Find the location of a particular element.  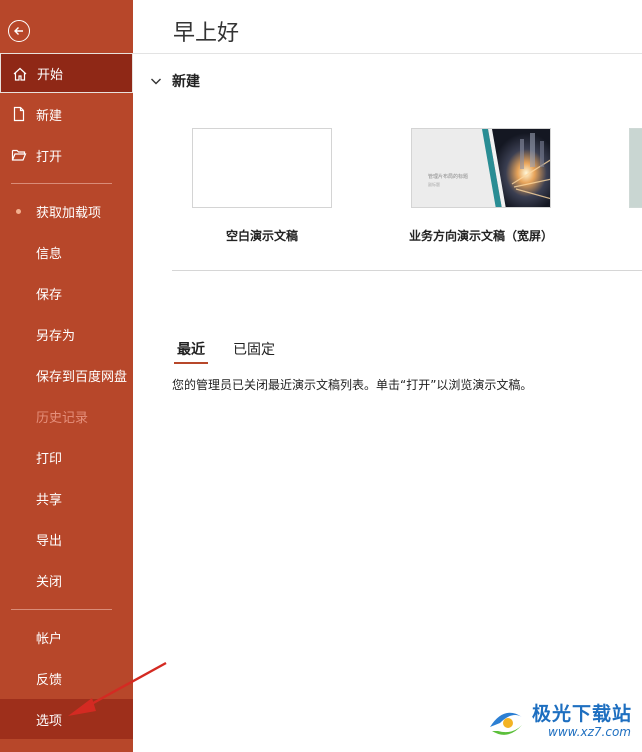

nav-share-label: 共享 is located at coordinates (49, 500).